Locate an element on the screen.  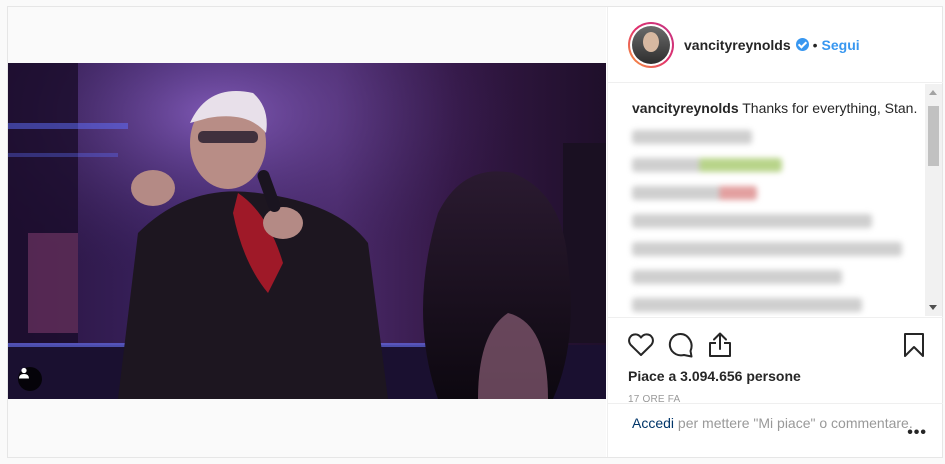
bookmark-icon is located at coordinates (914, 345).